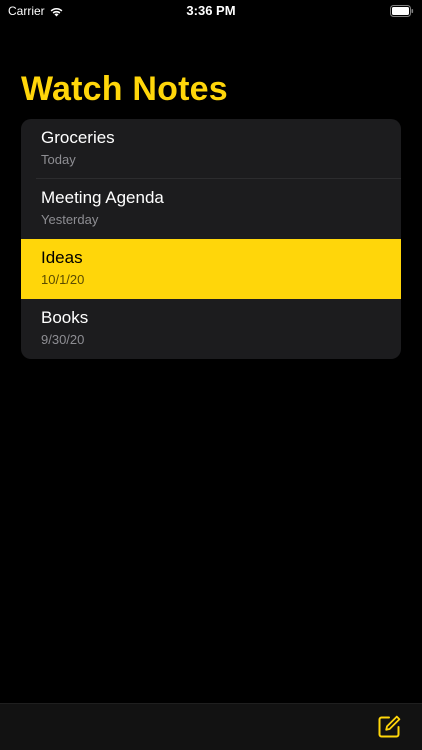  Describe the element at coordinates (102, 197) in the screenshot. I see `note-title: Meeting Agenda` at that location.